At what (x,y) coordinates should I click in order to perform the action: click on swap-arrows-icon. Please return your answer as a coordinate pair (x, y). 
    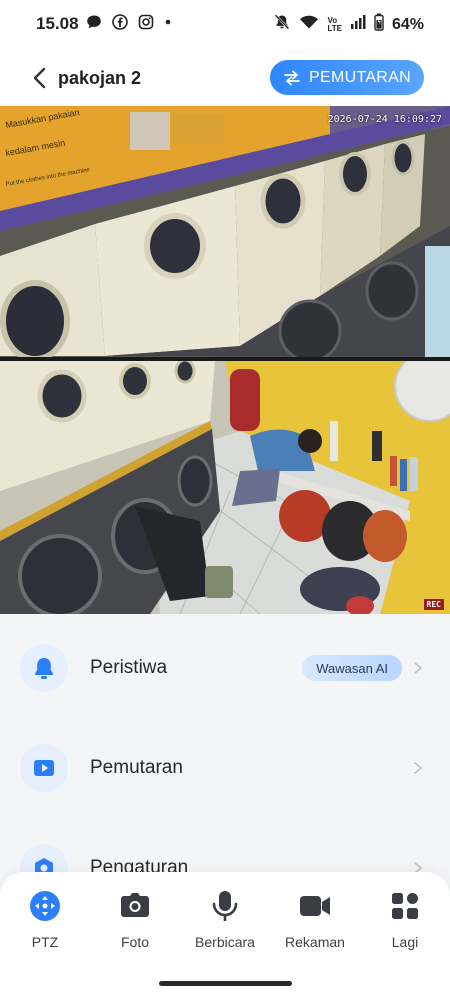
    Looking at the image, I should click on (292, 77).